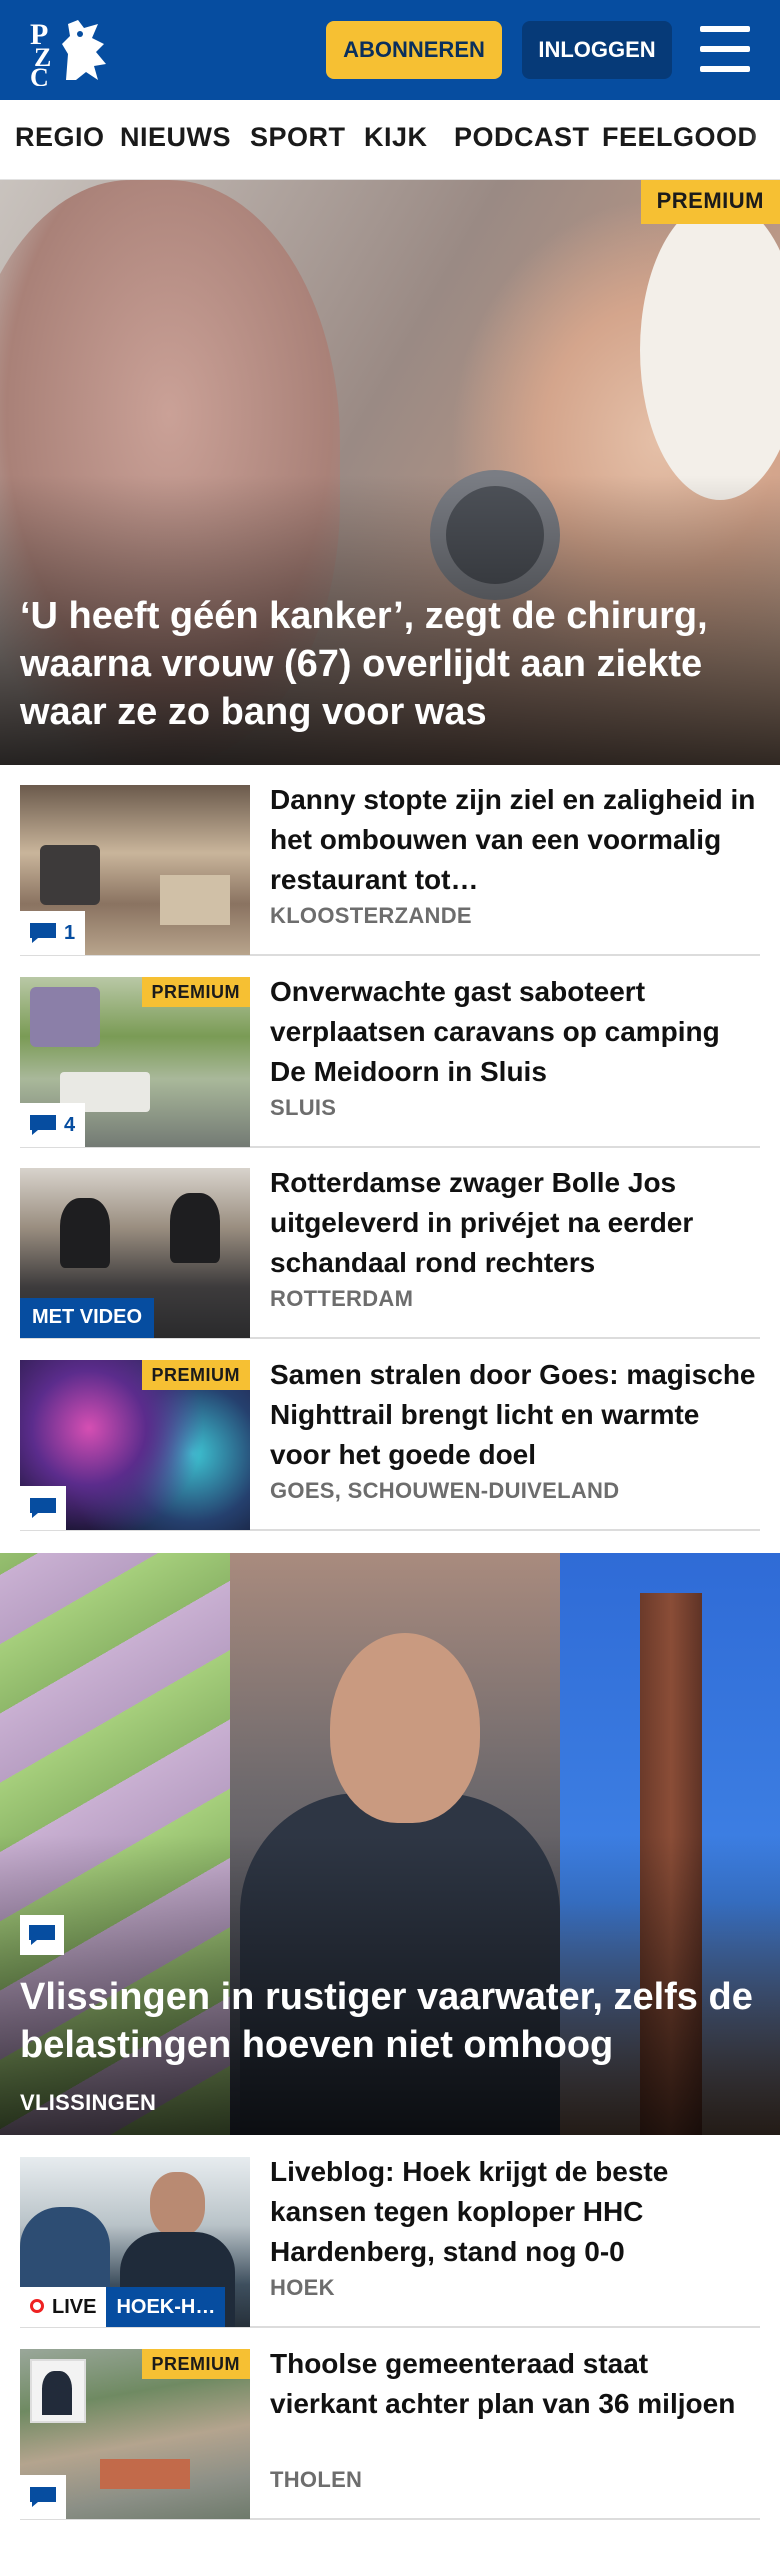  I want to click on section-nav: REGIO NIEUWS SPORT KIJK PODCAST FEELGOOD, so click(390, 140).